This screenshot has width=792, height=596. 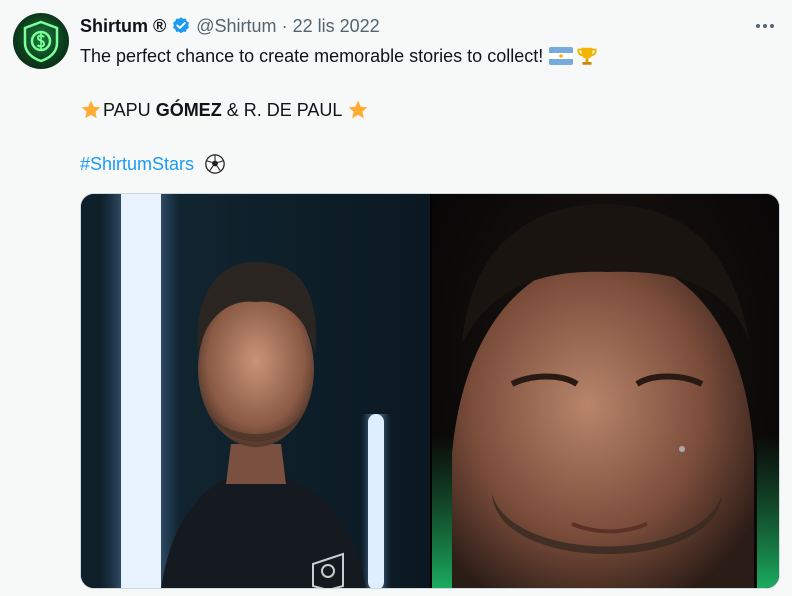 What do you see at coordinates (336, 26) in the screenshot?
I see `tweet-date: 22 lis 2022` at bounding box center [336, 26].